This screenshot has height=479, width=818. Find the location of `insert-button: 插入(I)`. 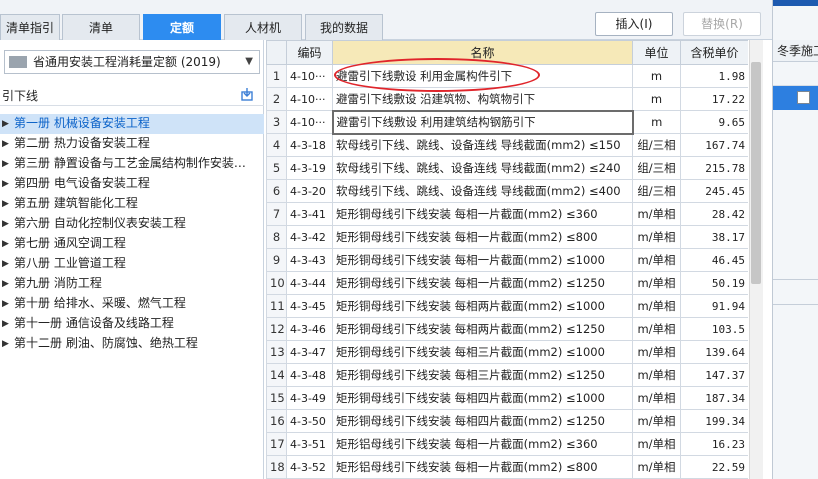

insert-button: 插入(I) is located at coordinates (634, 24).